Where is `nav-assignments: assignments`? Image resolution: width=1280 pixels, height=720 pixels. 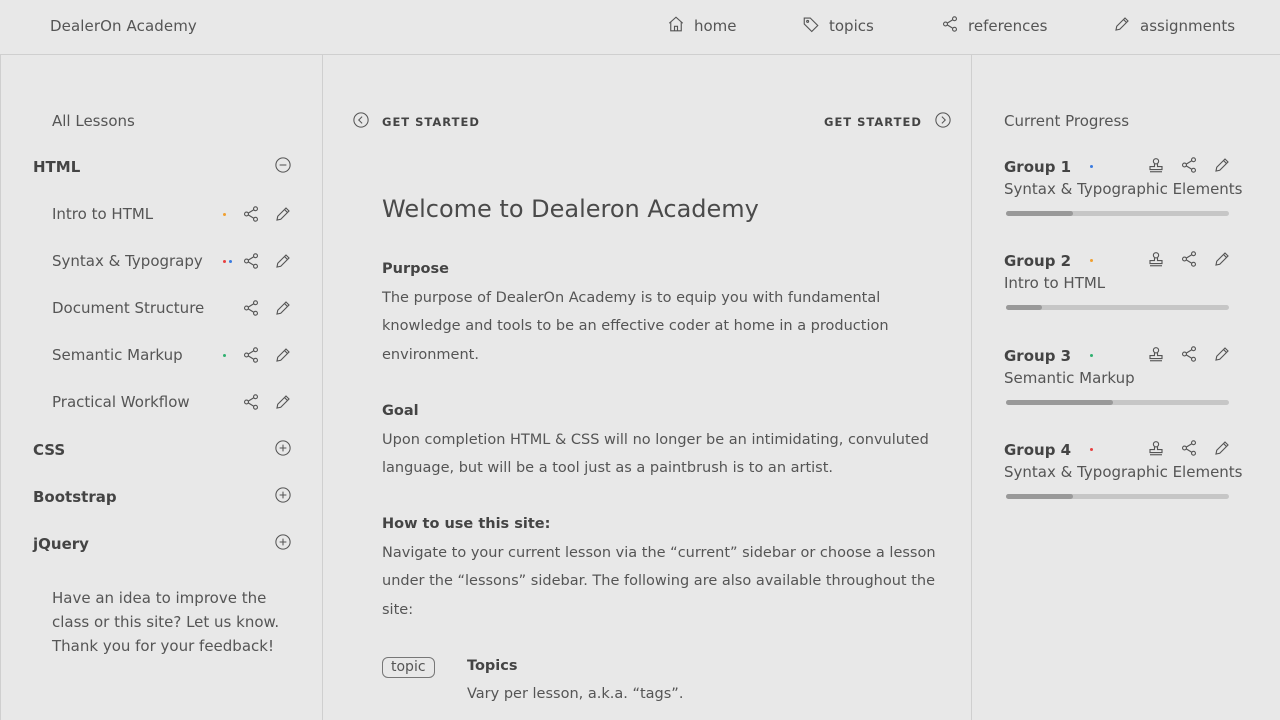 nav-assignments: assignments is located at coordinates (1174, 26).